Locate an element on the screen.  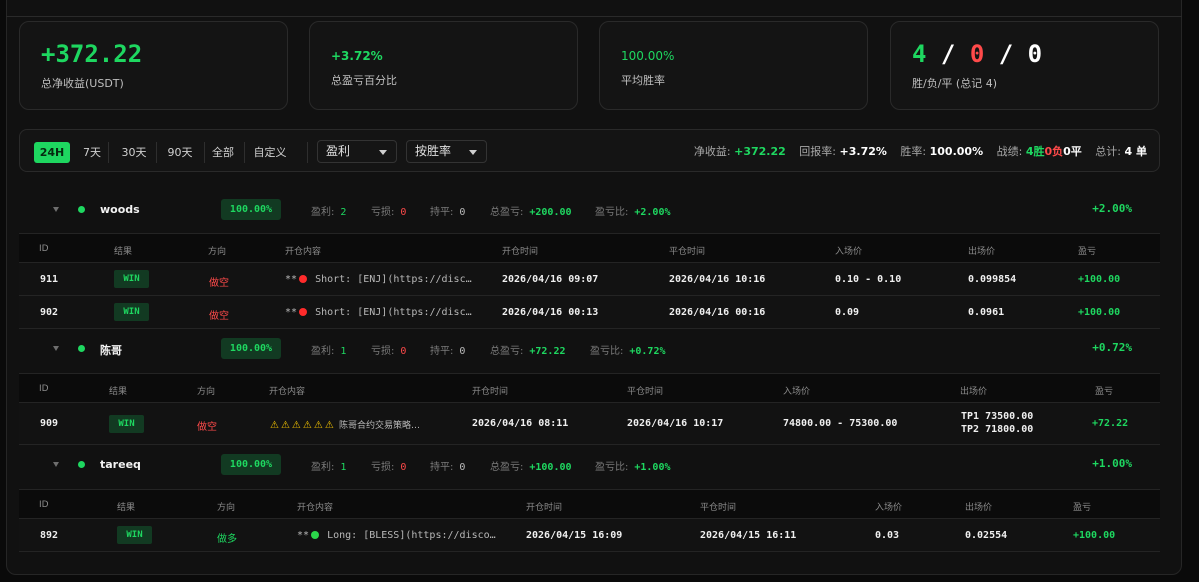
open-time: 2026/04/16 09:07 is located at coordinates (550, 279).